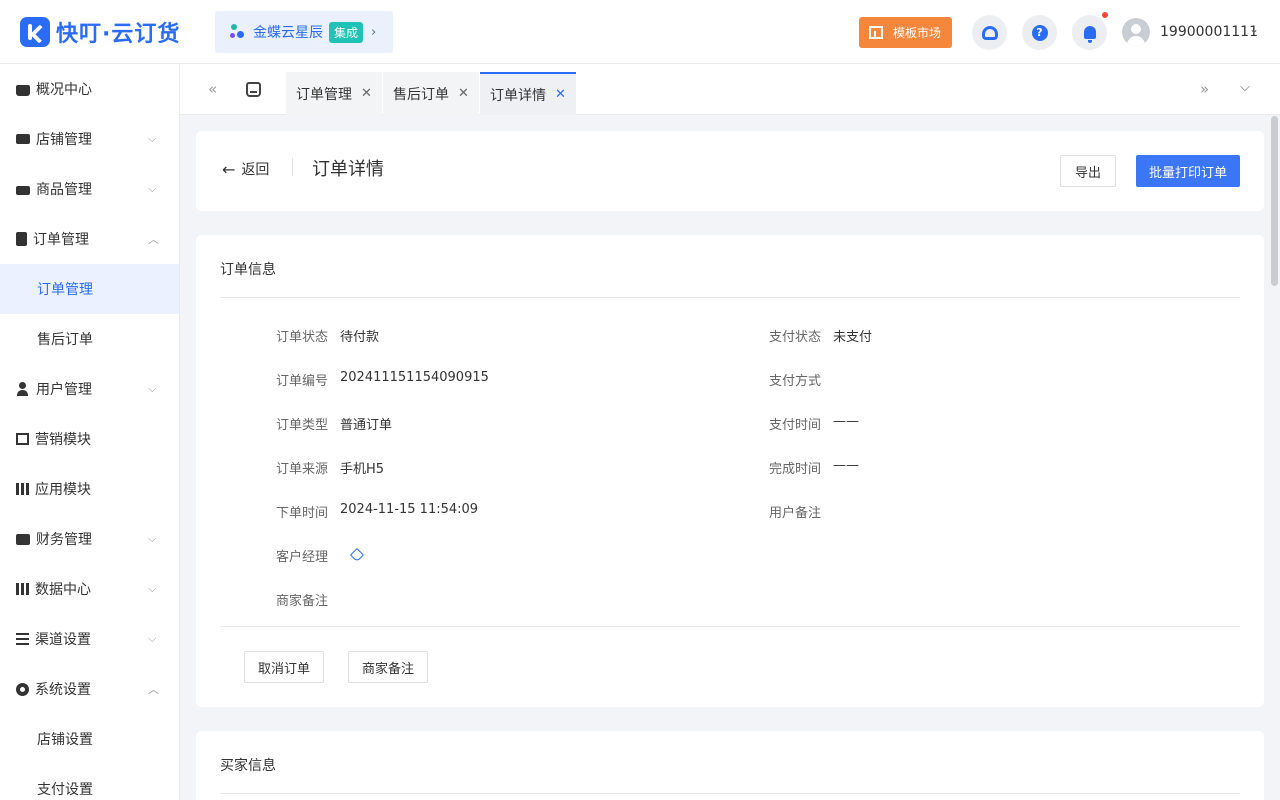  I want to click on sidebar-item-label: 订单管理, so click(61, 240).